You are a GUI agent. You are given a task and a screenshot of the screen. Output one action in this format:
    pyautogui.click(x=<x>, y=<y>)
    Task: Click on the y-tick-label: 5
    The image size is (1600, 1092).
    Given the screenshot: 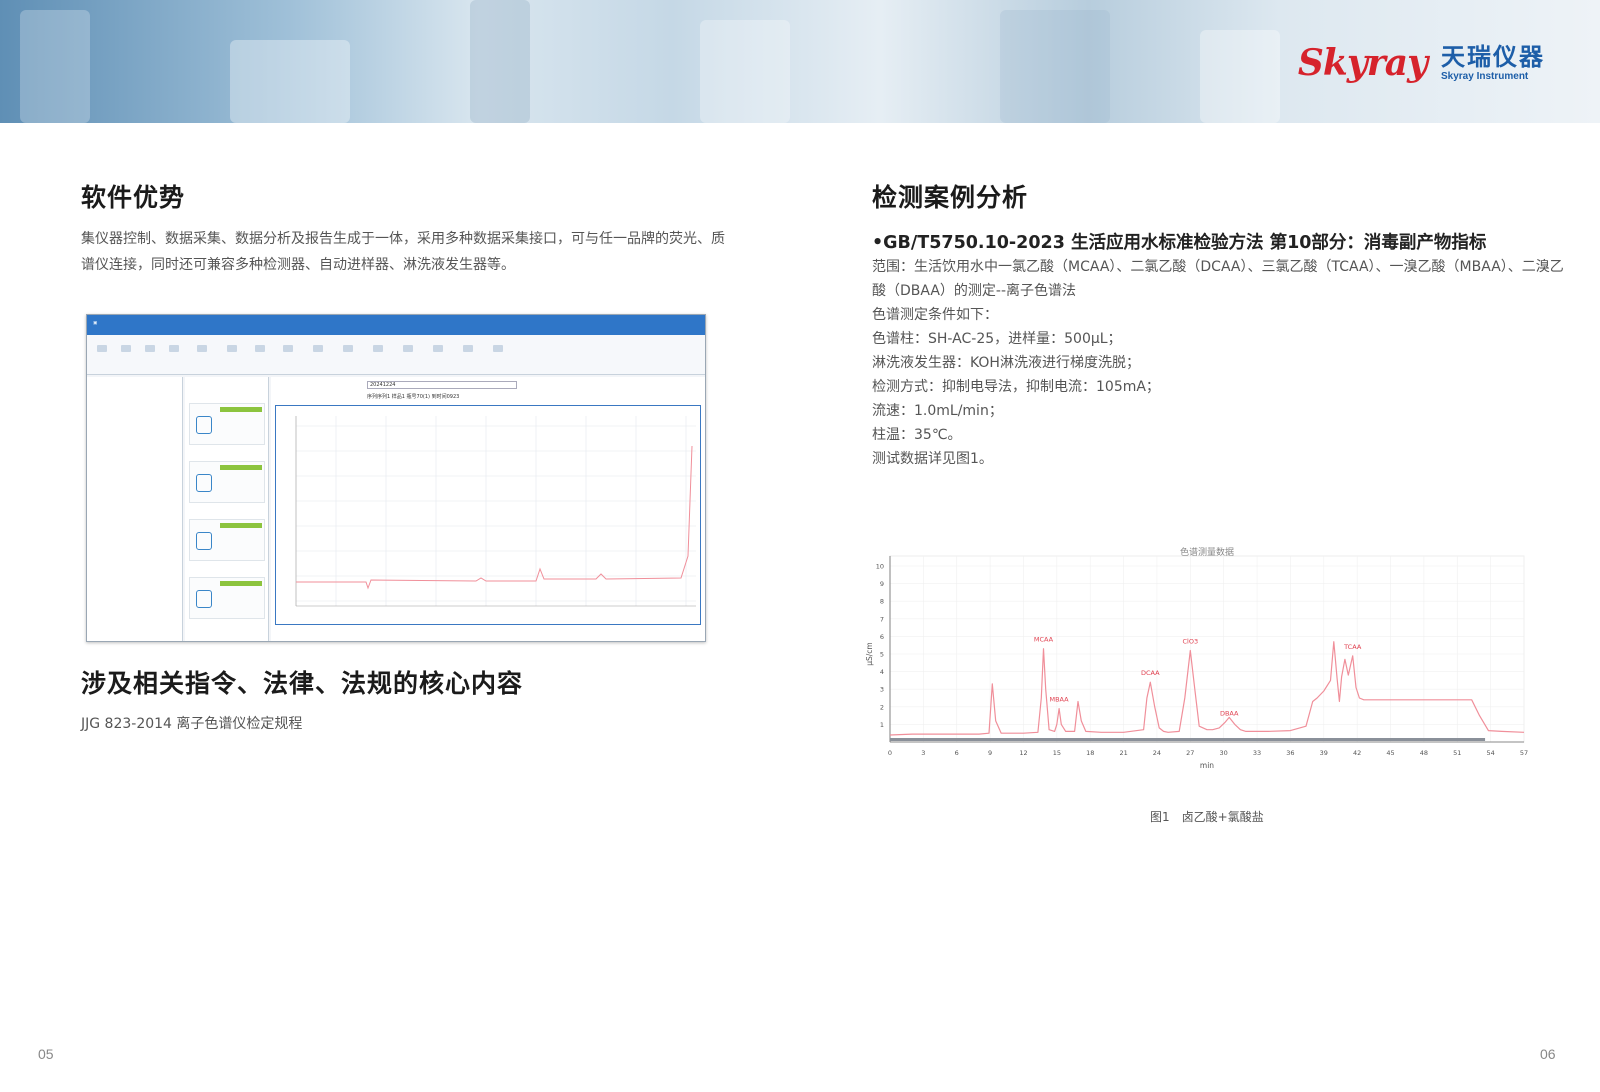 What is the action you would take?
    pyautogui.click(x=882, y=655)
    